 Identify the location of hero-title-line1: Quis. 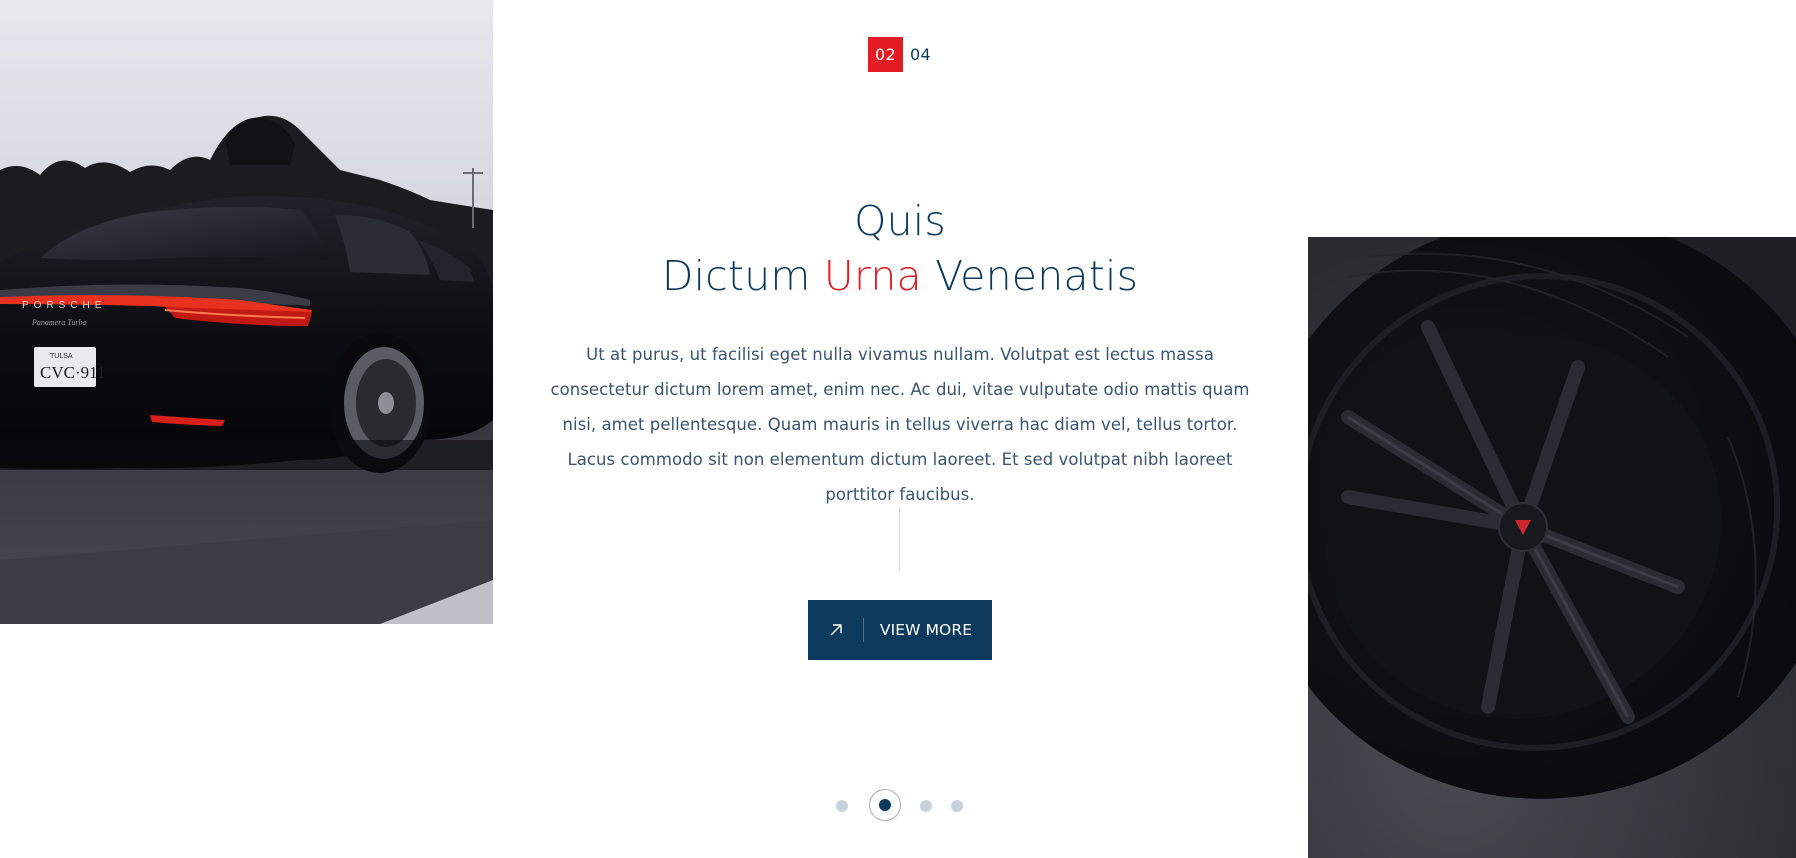
(900, 221).